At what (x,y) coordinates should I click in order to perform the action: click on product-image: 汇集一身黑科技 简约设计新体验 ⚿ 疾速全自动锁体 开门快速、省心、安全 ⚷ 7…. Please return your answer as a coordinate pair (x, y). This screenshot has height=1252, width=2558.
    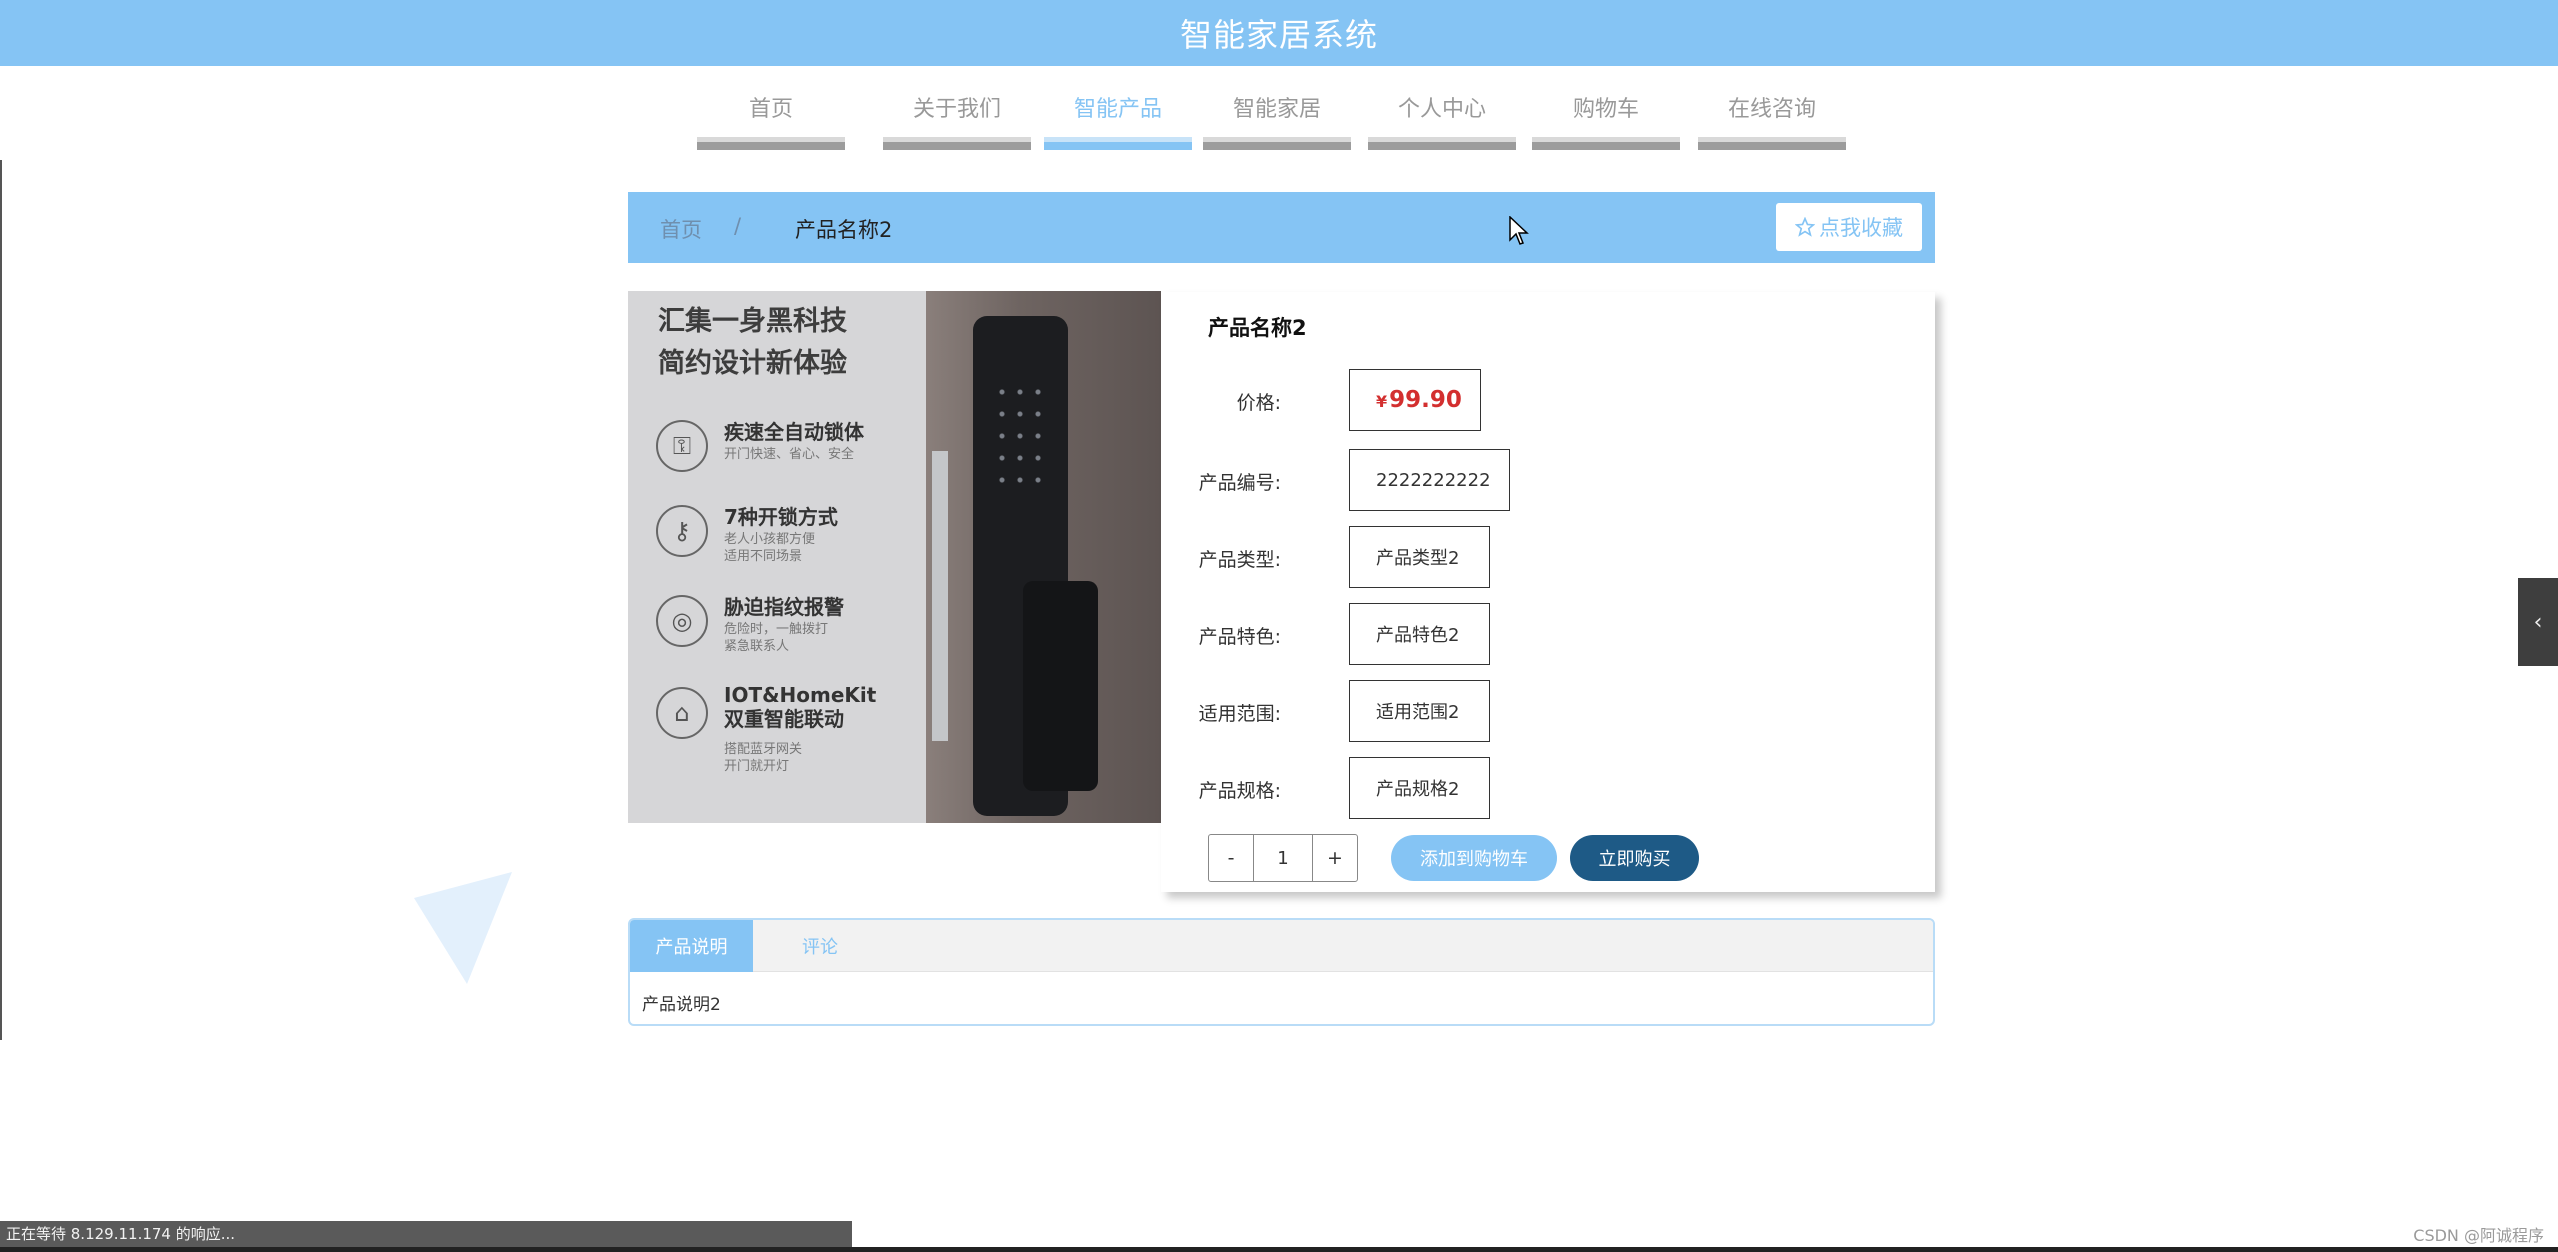
    Looking at the image, I should click on (894, 557).